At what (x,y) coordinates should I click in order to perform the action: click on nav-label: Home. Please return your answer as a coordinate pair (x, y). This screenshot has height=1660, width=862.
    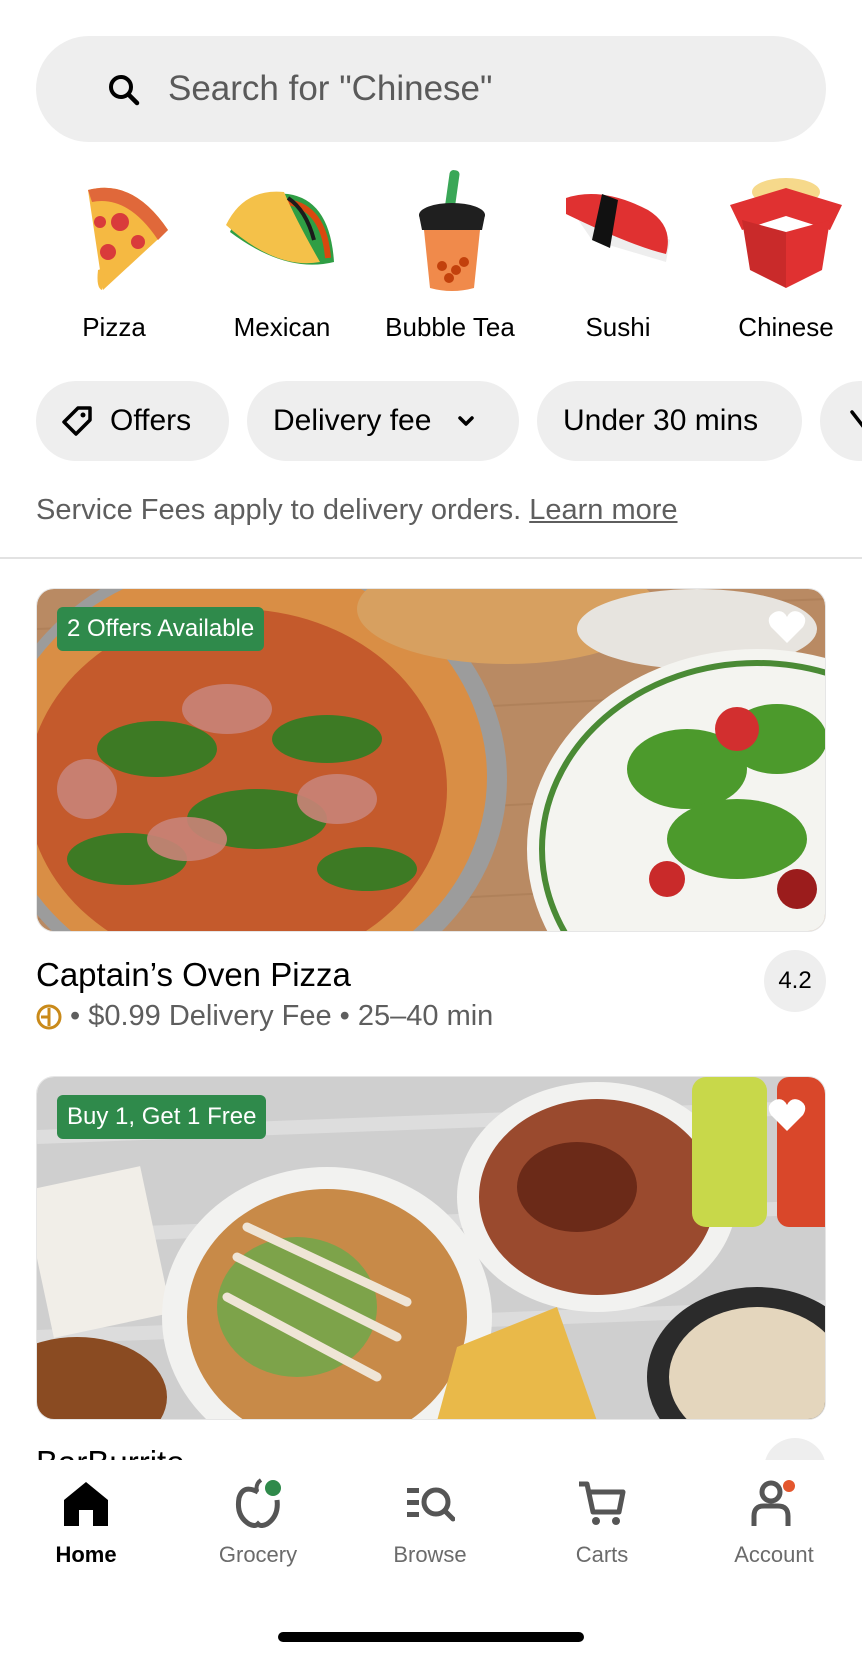
    Looking at the image, I should click on (86, 1554).